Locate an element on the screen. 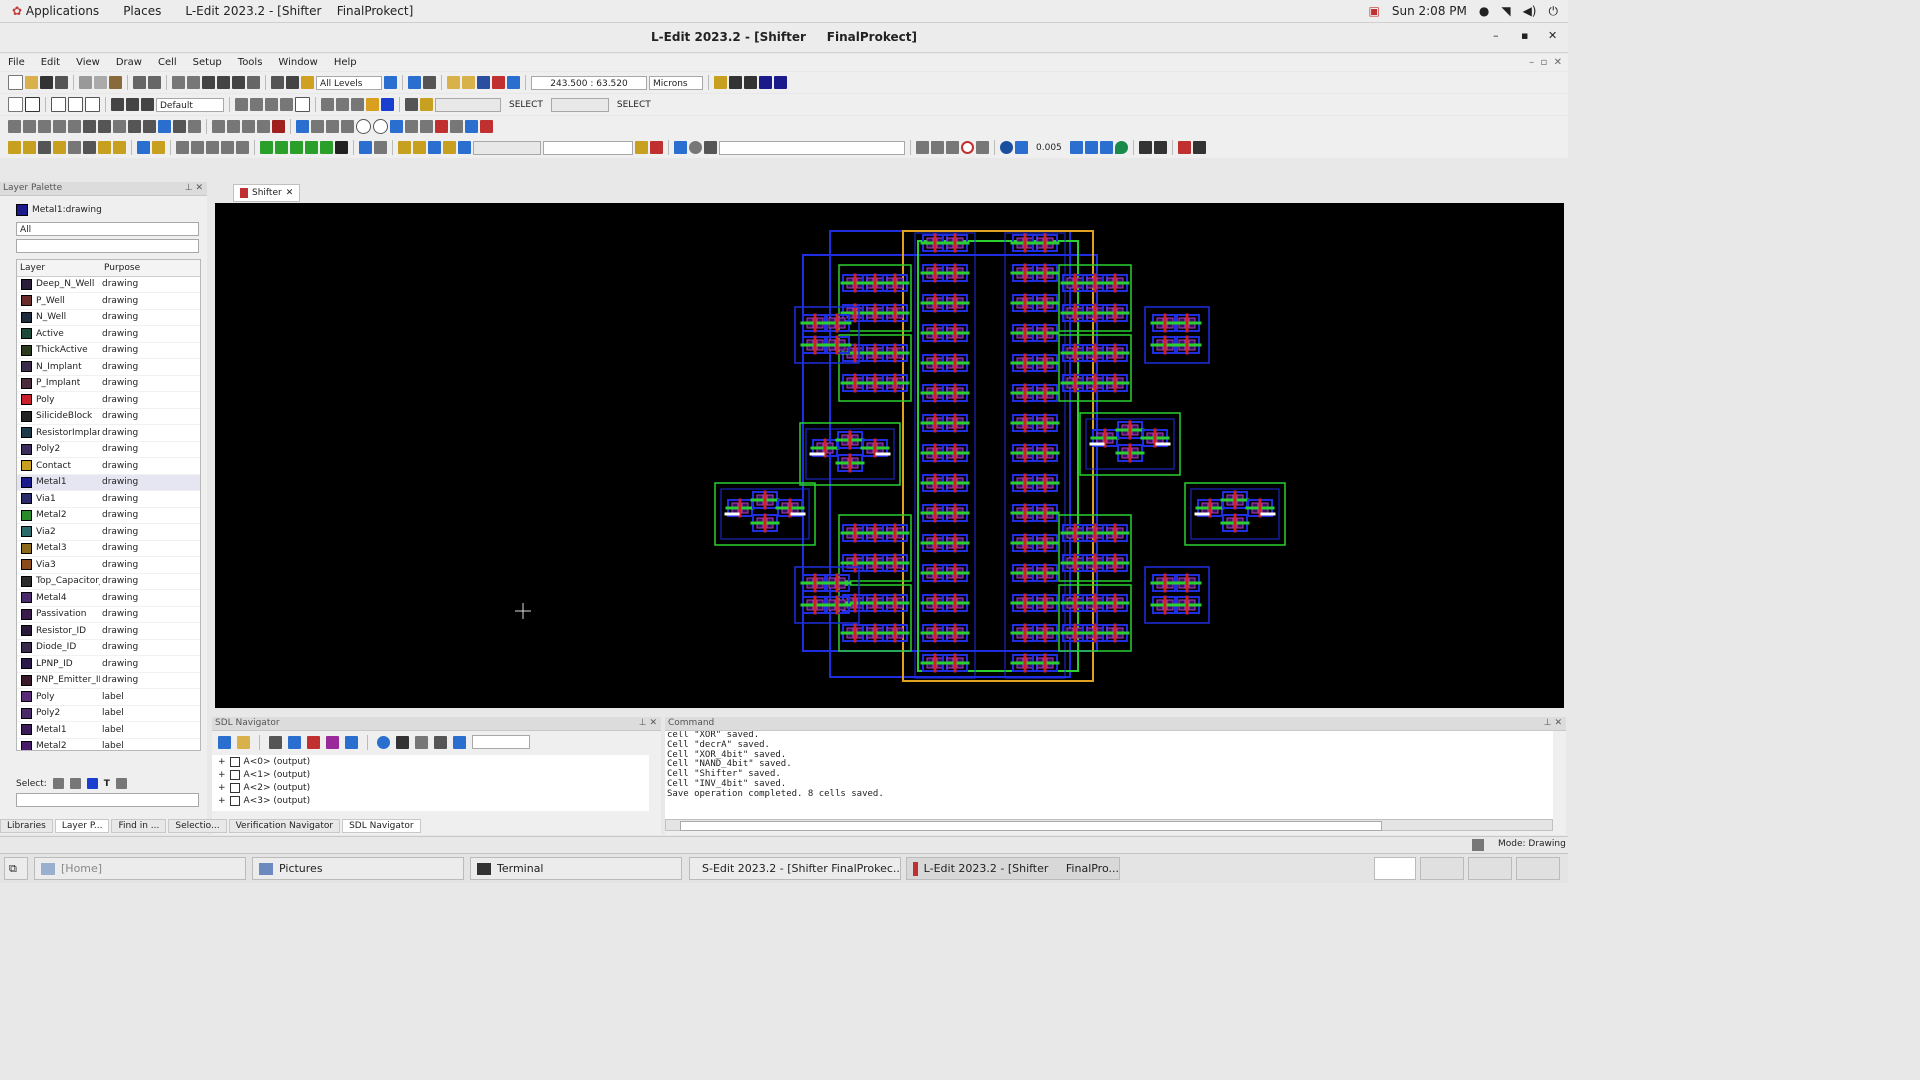 The width and height of the screenshot is (1920, 1080). layer-row: LPNP_ID drawing is located at coordinates (108, 664).